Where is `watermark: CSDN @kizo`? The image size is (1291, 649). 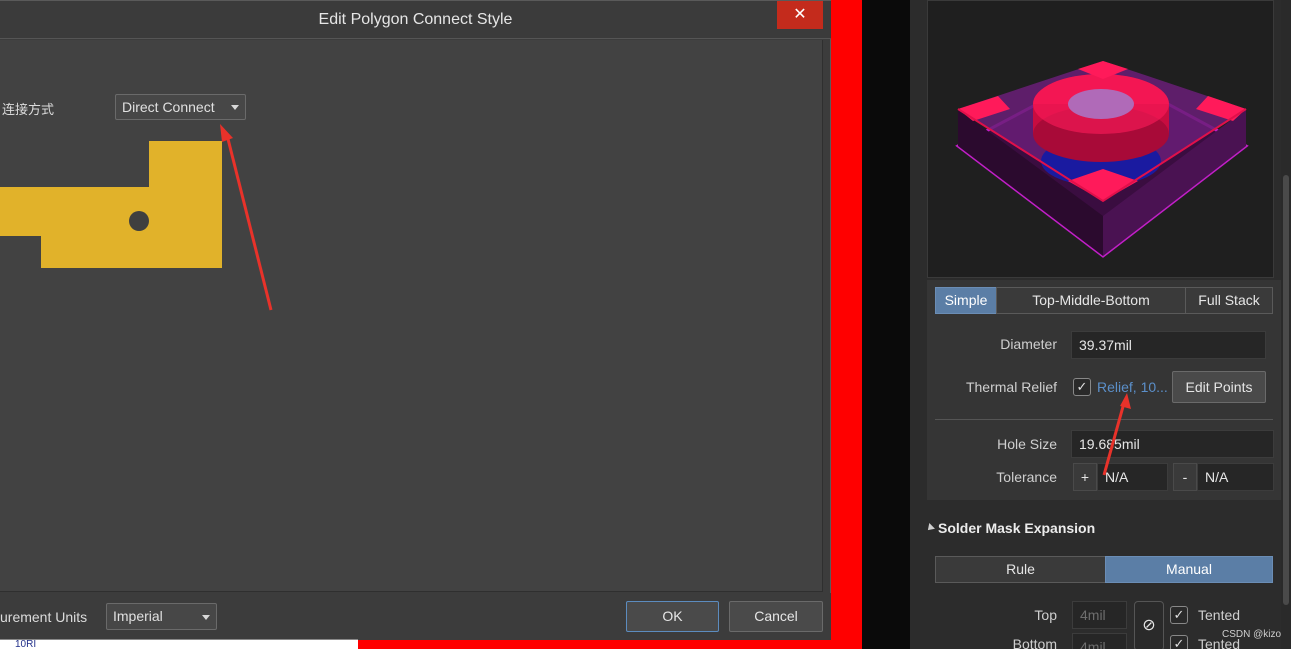 watermark: CSDN @kizo is located at coordinates (1252, 634).